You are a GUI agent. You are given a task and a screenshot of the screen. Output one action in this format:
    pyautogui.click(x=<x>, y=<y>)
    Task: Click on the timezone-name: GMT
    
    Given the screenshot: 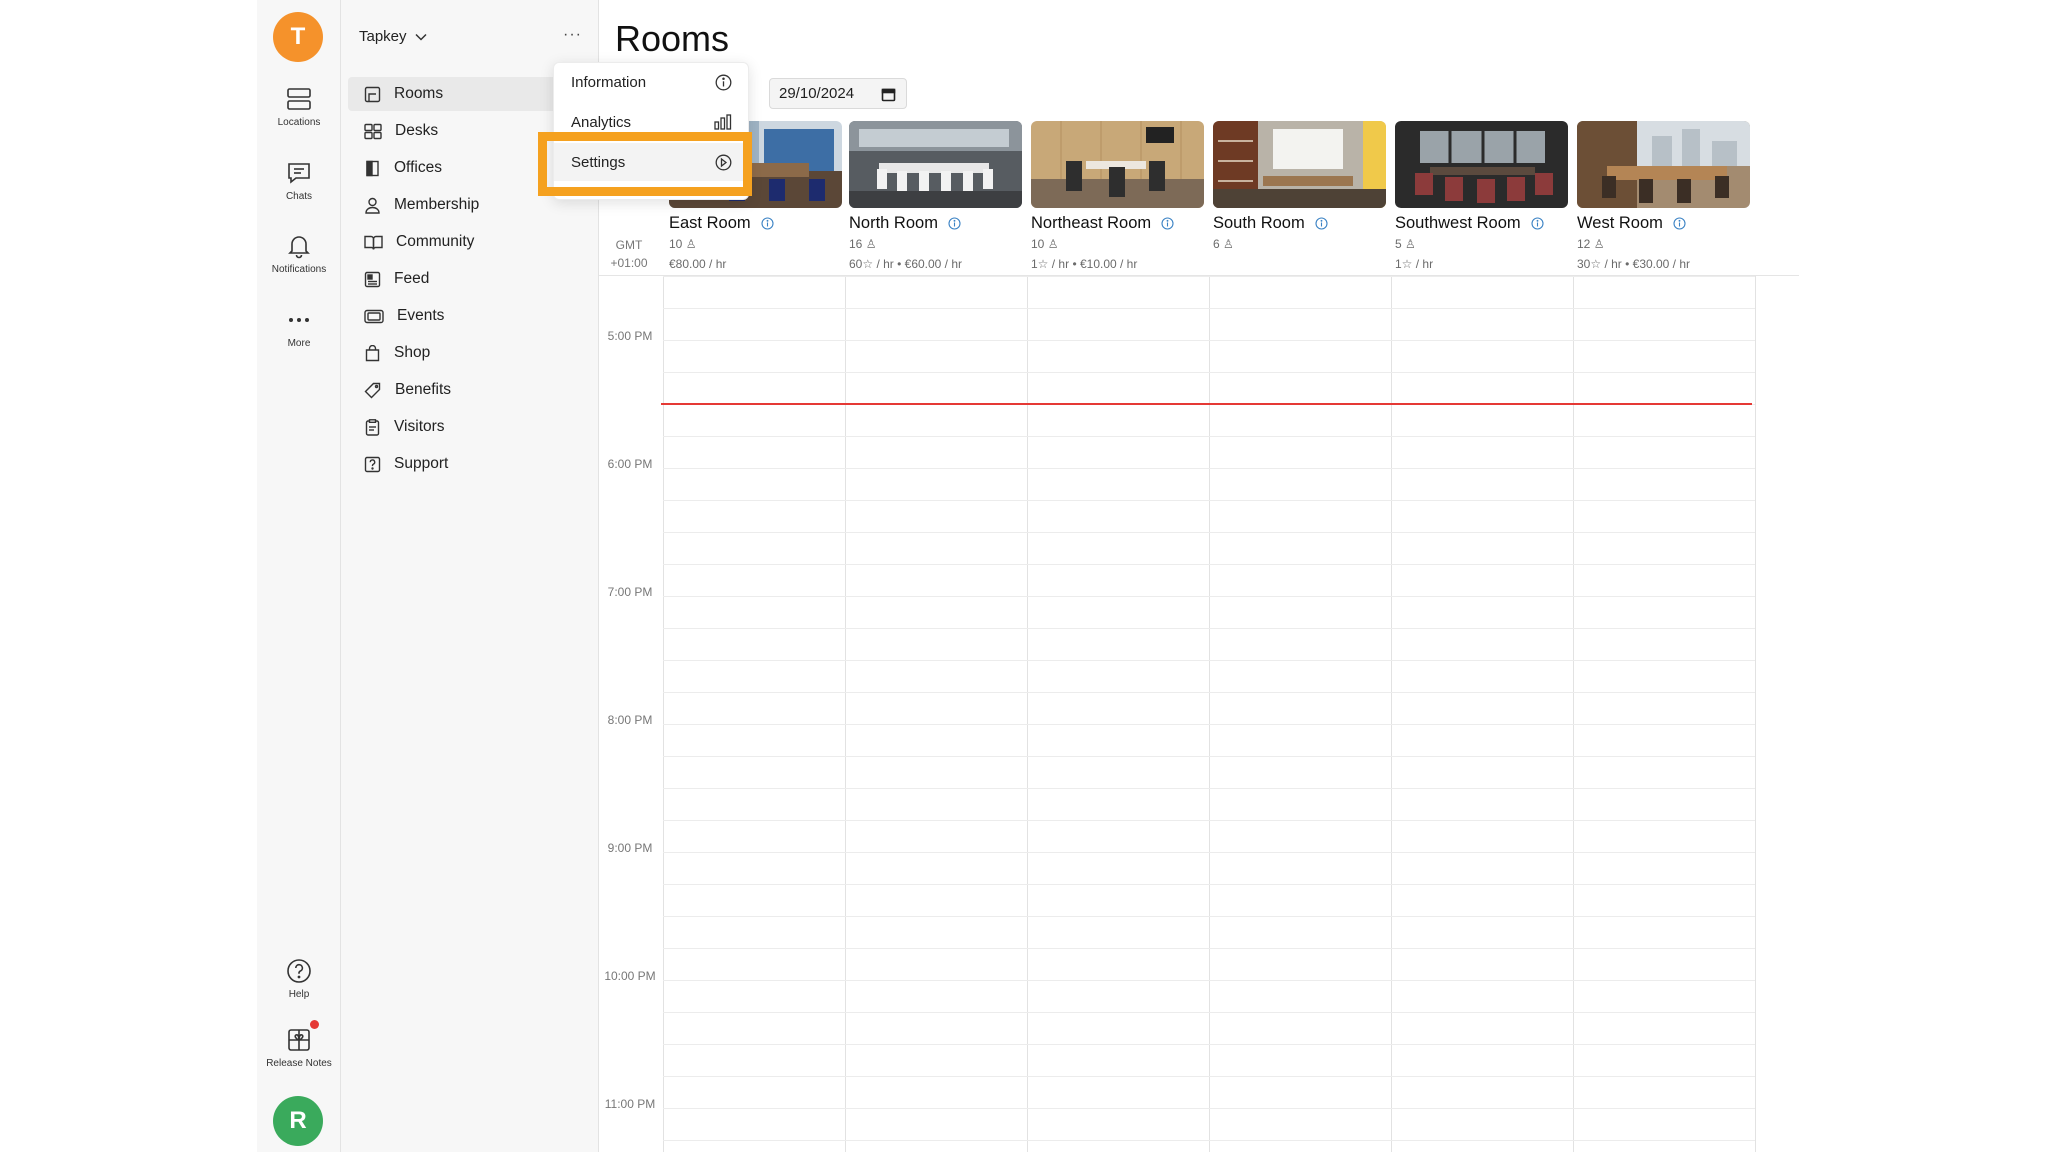 What is the action you would take?
    pyautogui.click(x=629, y=245)
    